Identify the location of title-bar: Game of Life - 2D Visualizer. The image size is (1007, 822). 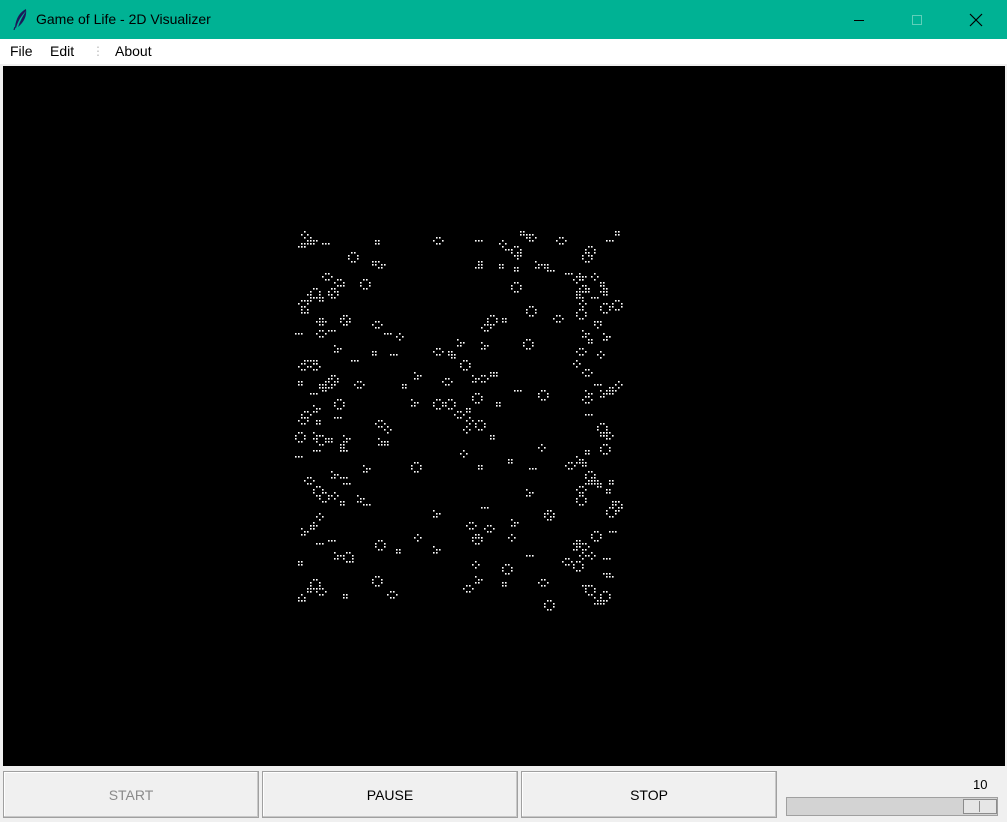
(503, 19).